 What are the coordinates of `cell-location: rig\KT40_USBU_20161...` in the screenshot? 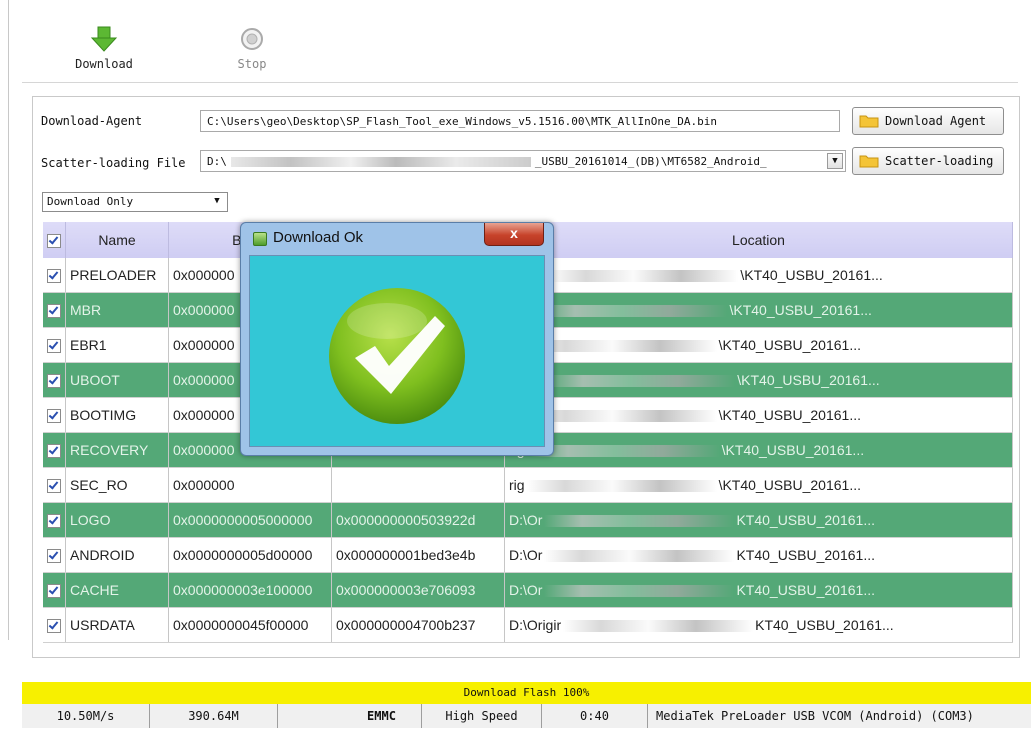 It's located at (758, 345).